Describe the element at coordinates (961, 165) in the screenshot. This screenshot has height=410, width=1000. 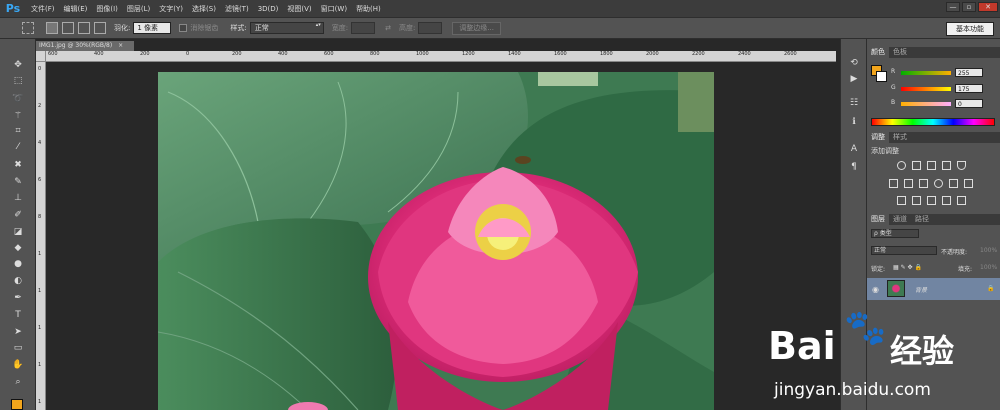
I see `vibrance-icon` at that location.